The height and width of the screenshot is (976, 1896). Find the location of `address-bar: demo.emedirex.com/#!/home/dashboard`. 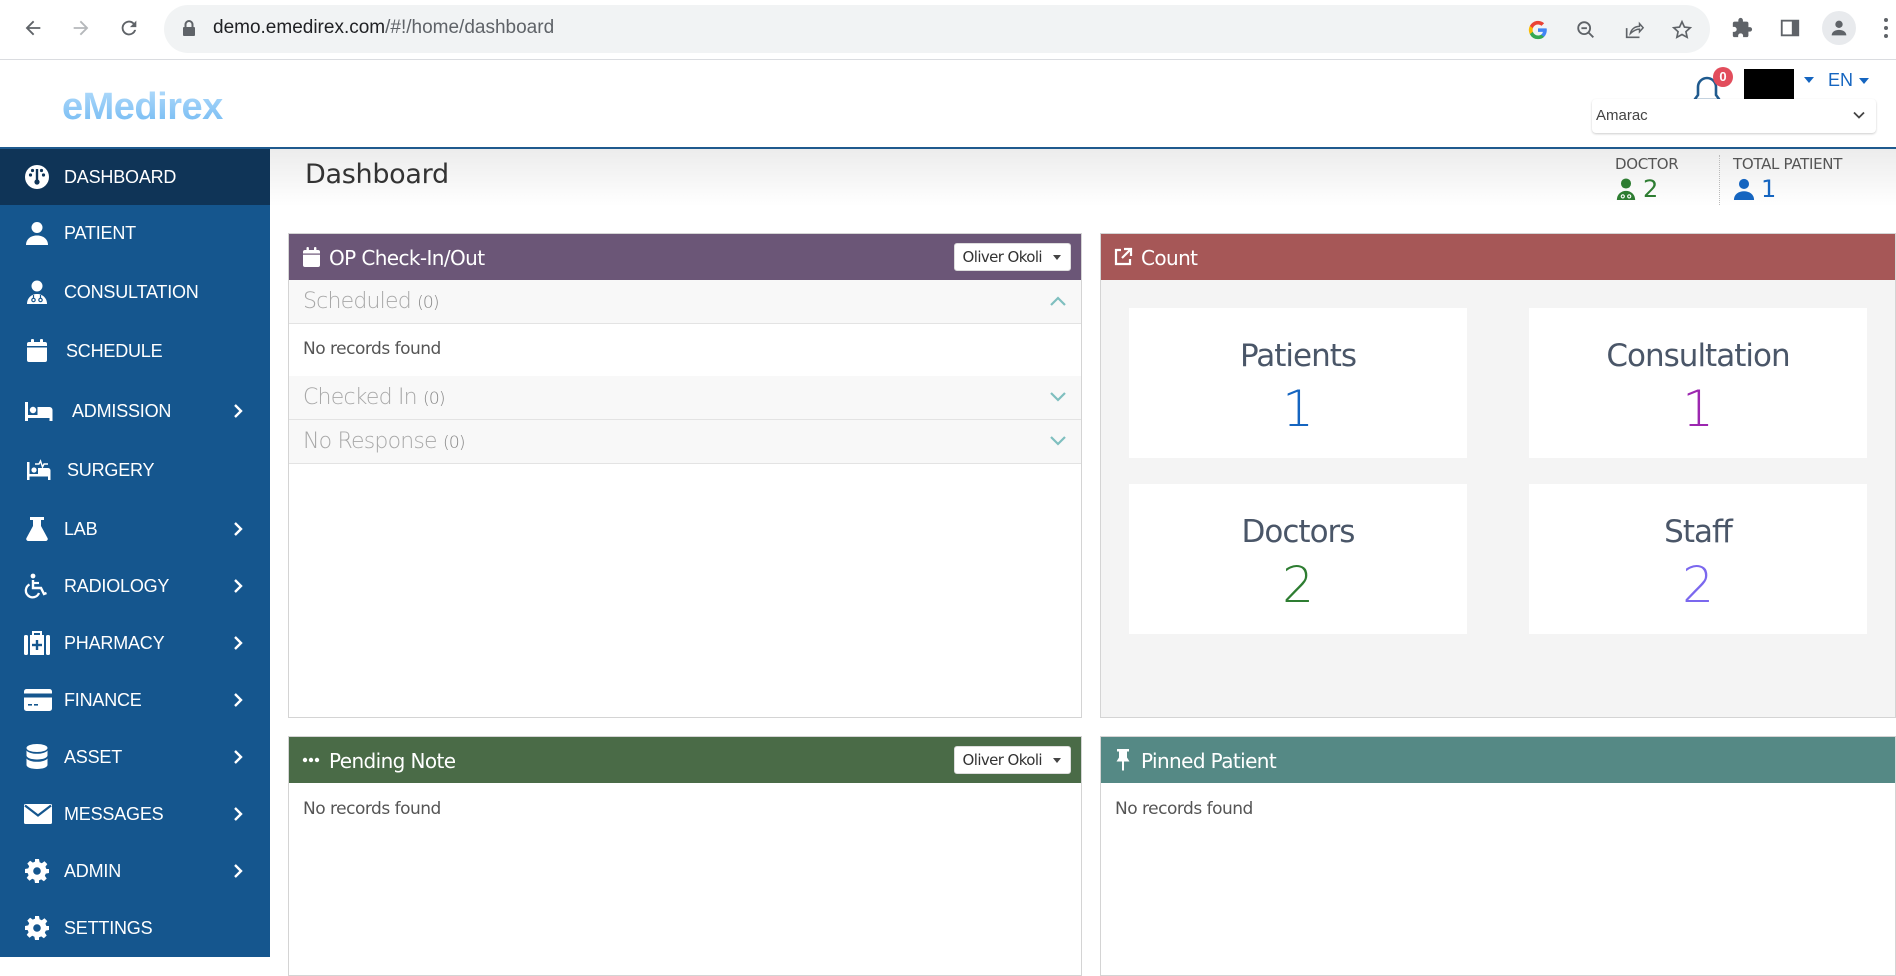

address-bar: demo.emedirex.com/#!/home/dashboard is located at coordinates (937, 29).